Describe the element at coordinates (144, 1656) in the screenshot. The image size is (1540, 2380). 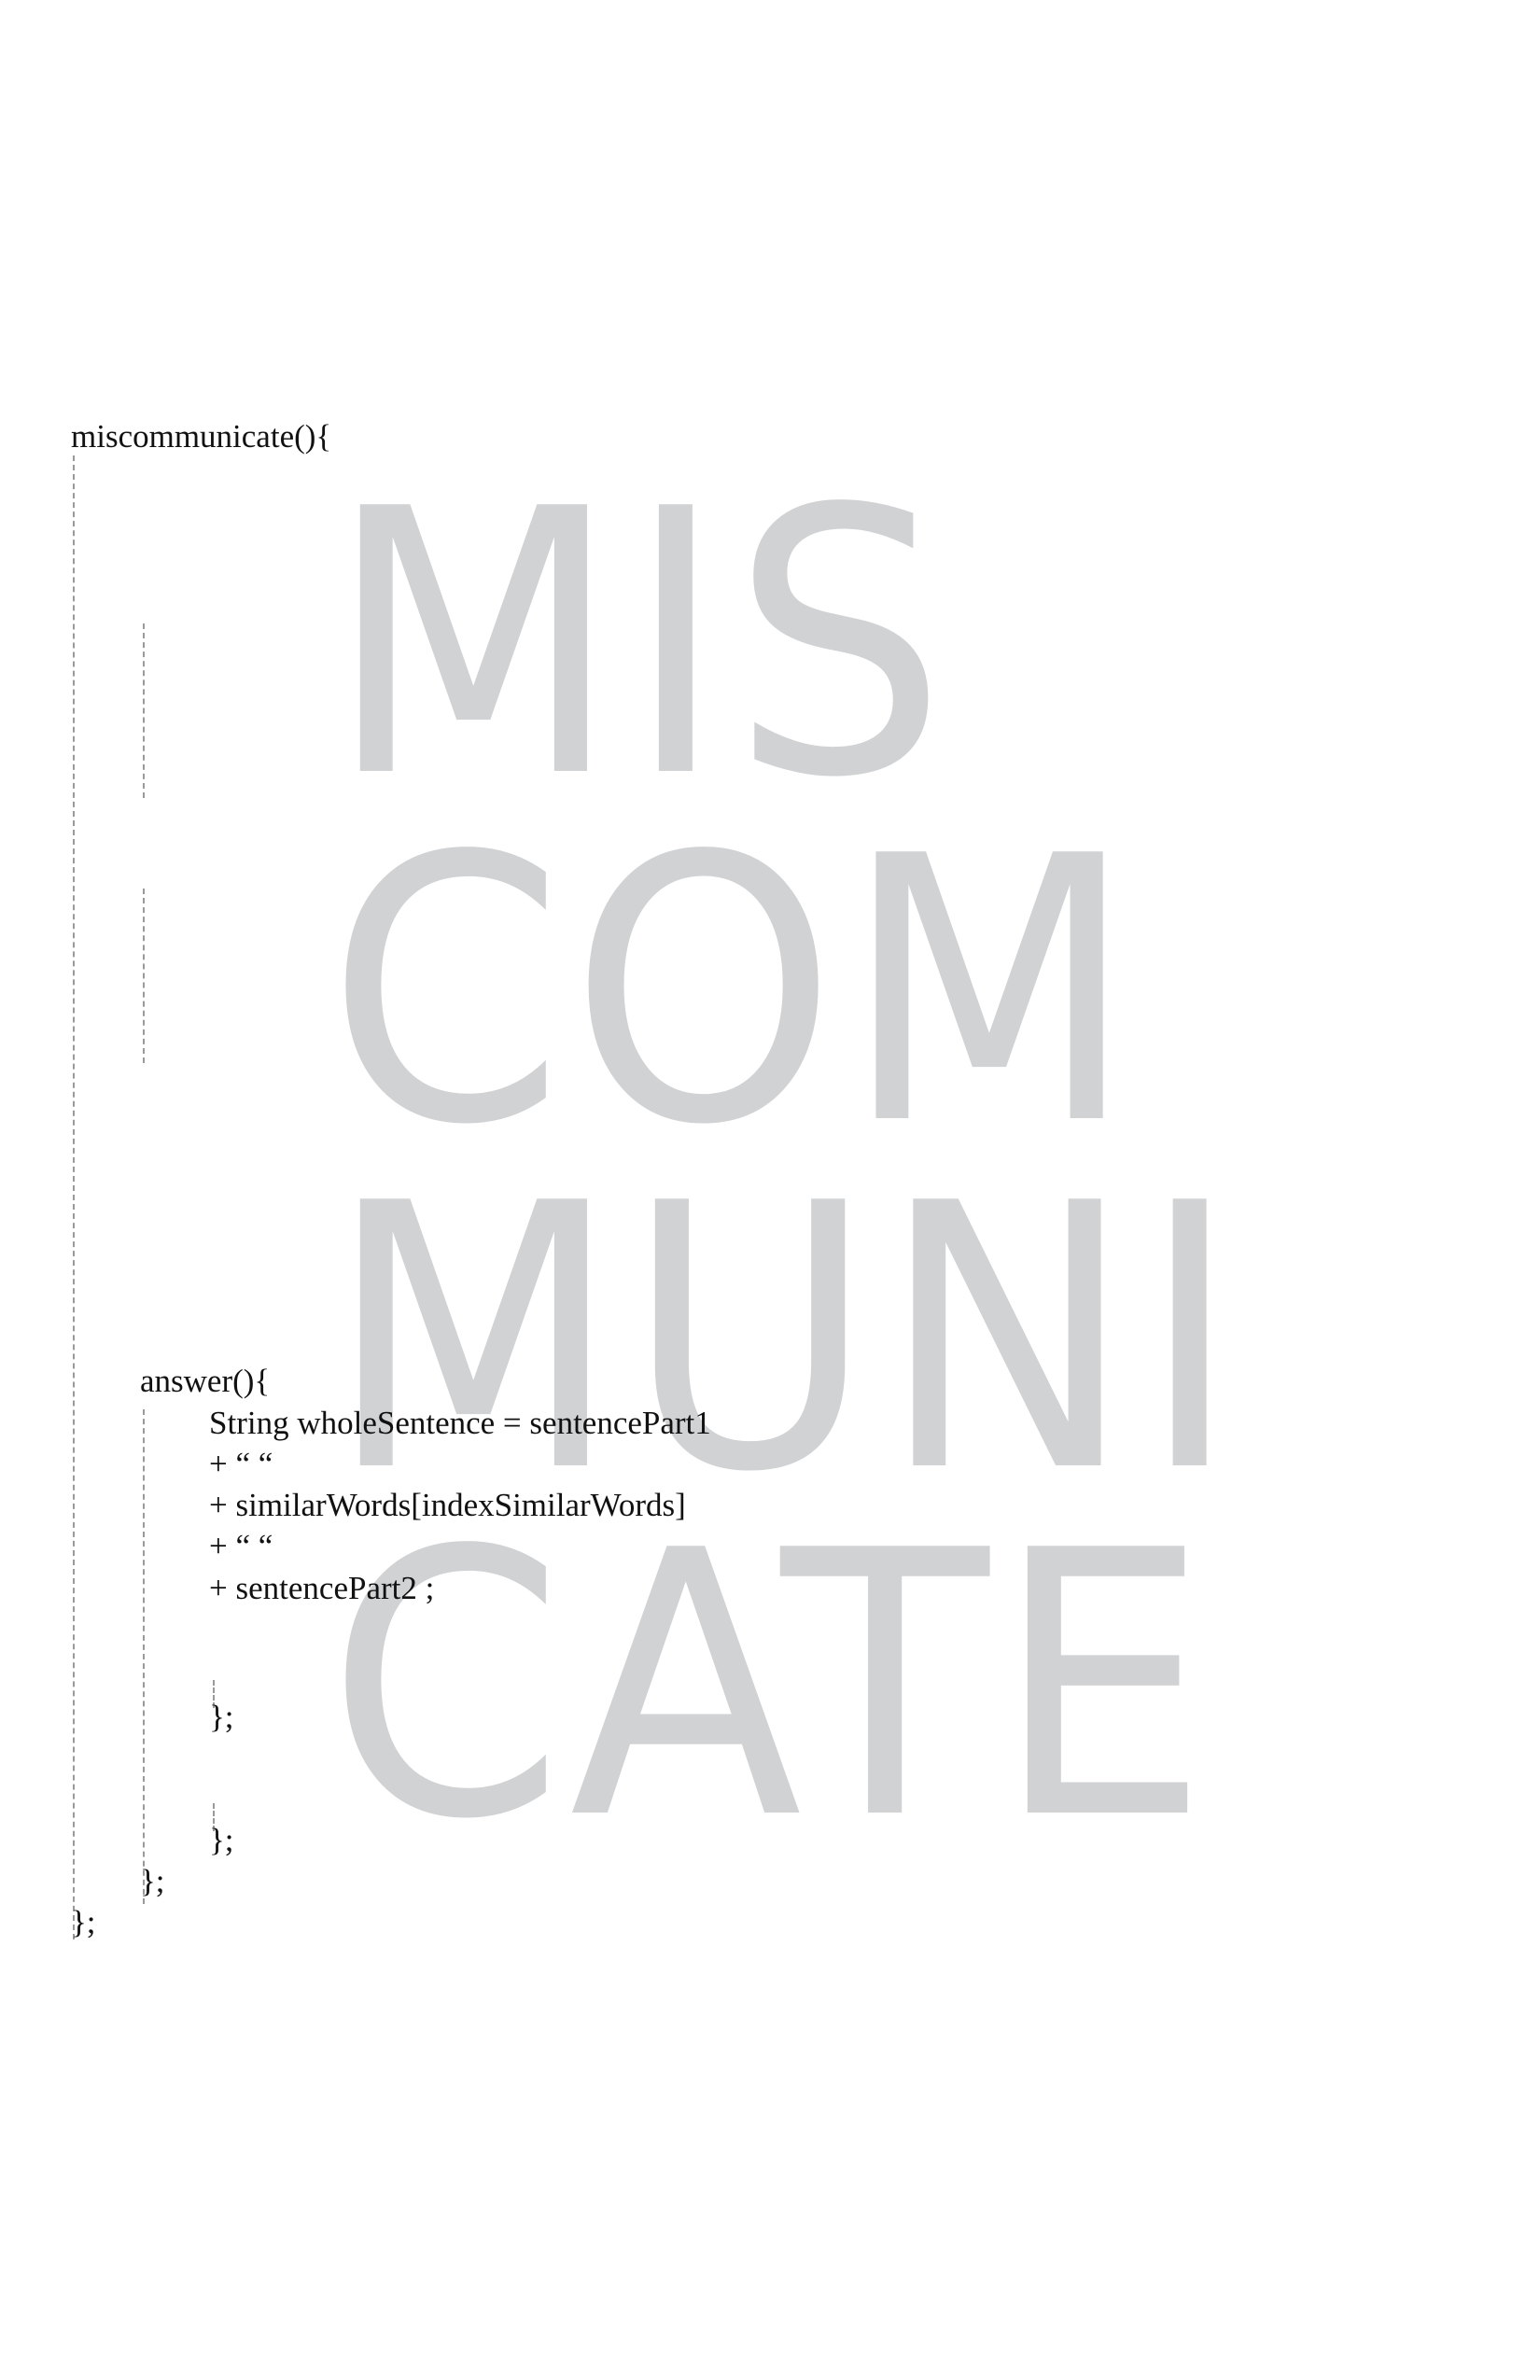
I see `answer-indent-guide` at that location.